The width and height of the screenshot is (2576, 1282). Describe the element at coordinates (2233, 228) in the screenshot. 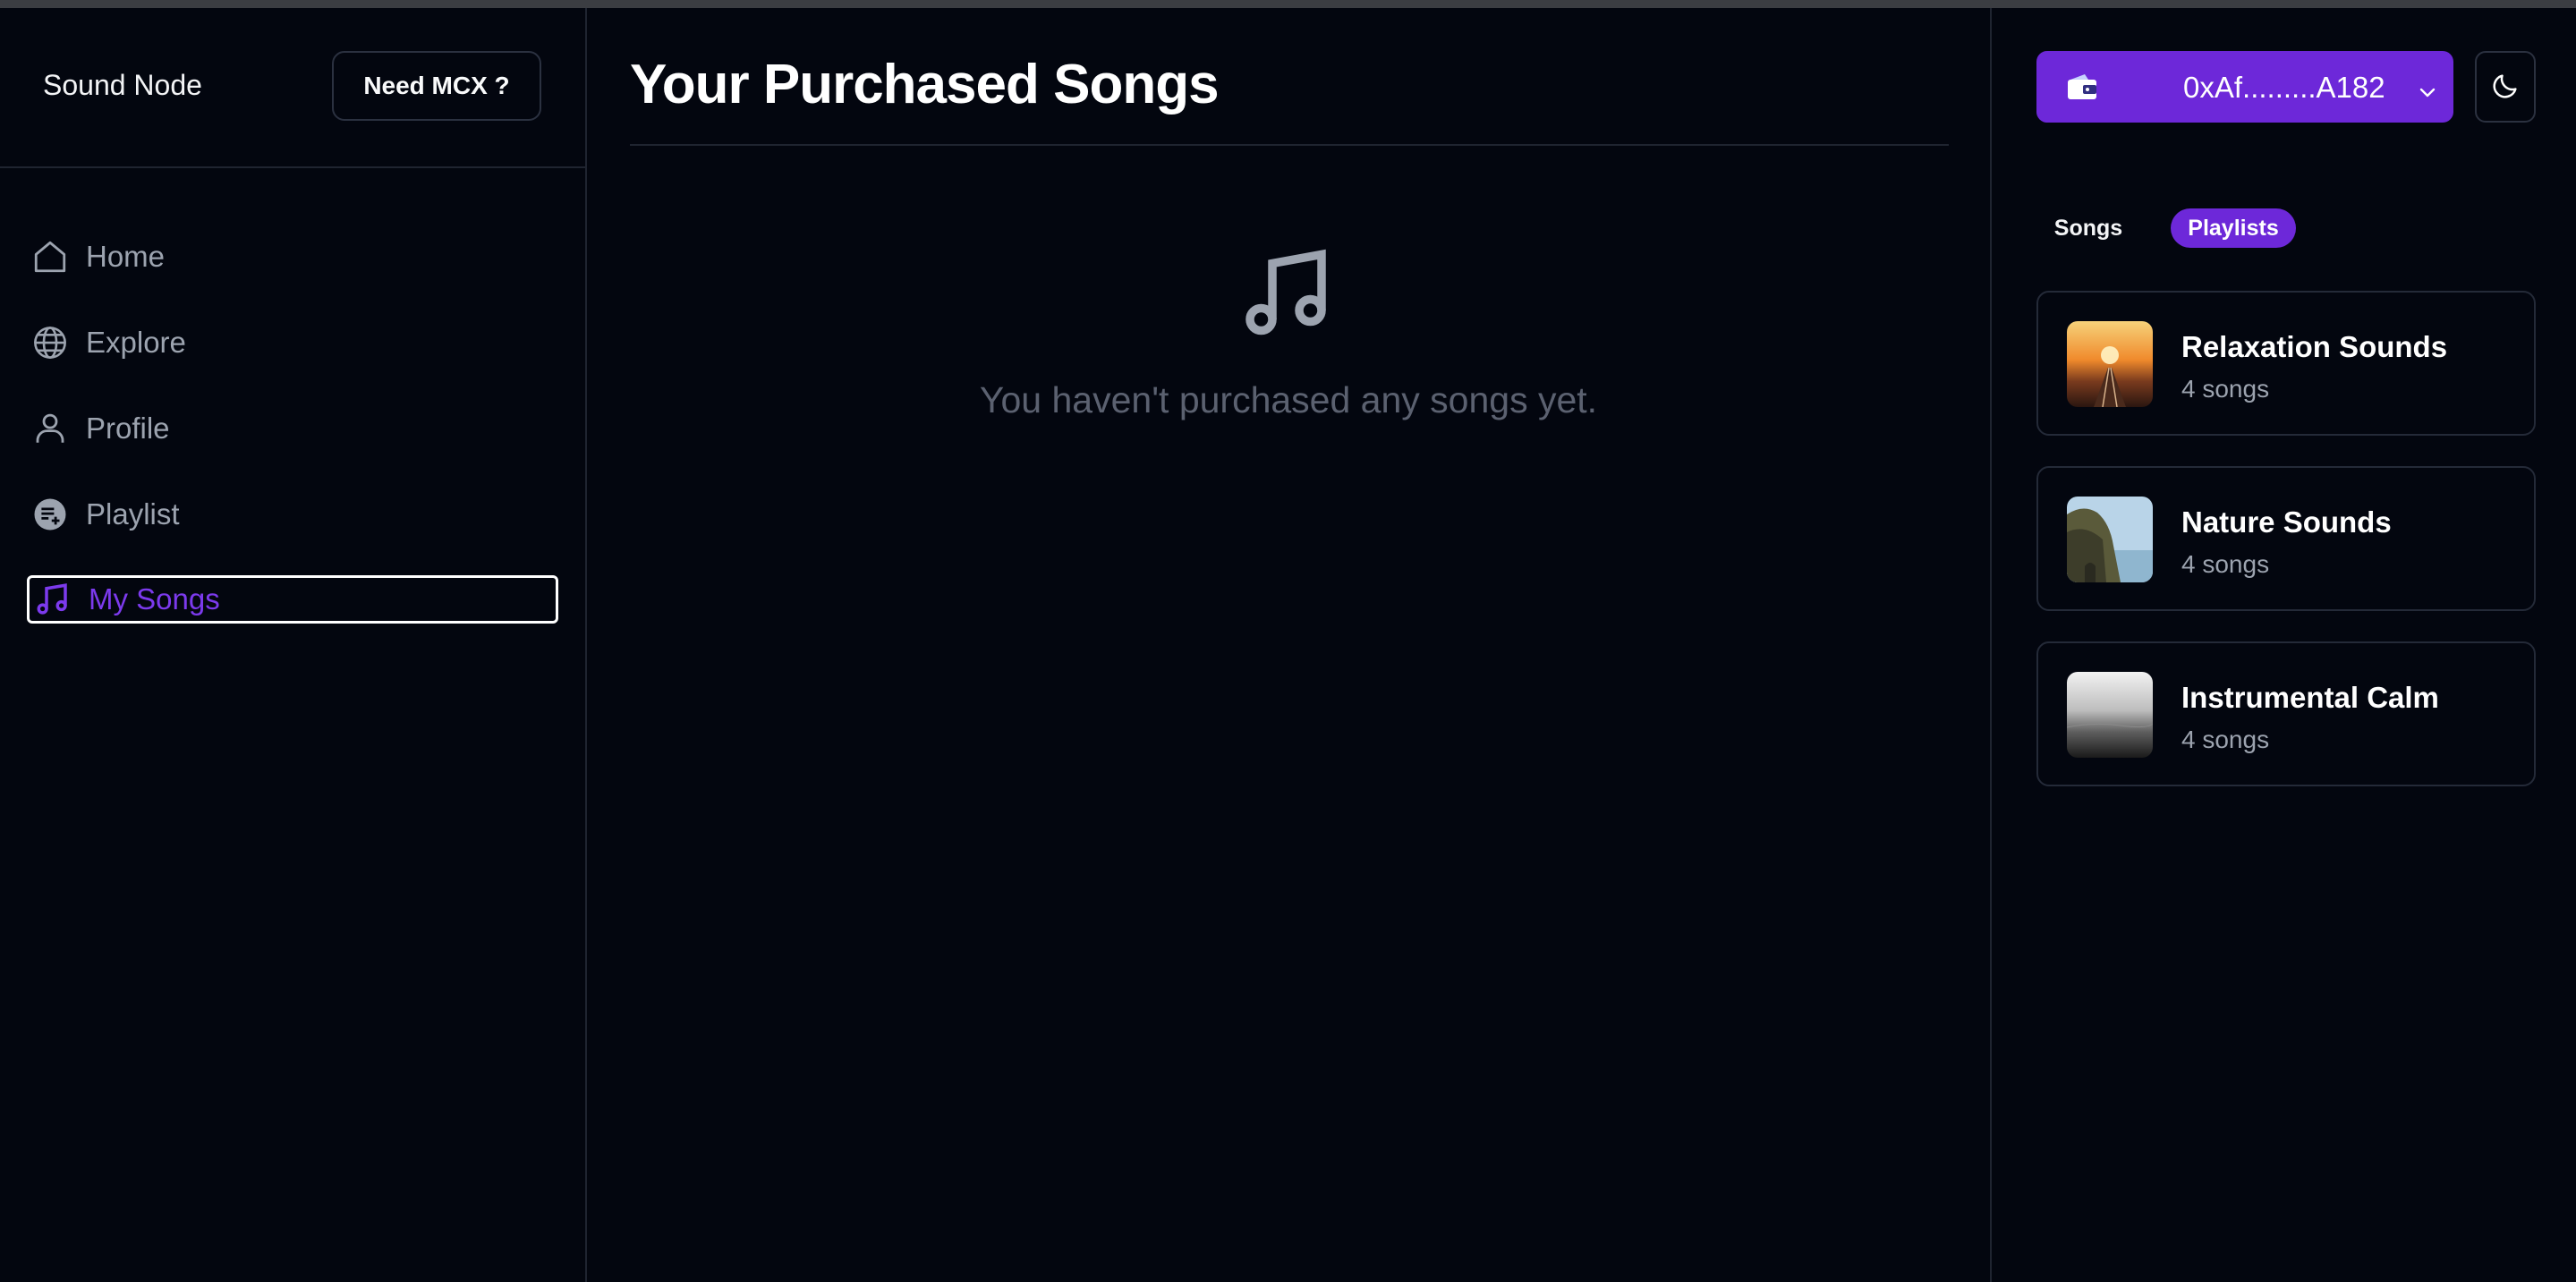

I see `tab-playlists: Playlists` at that location.